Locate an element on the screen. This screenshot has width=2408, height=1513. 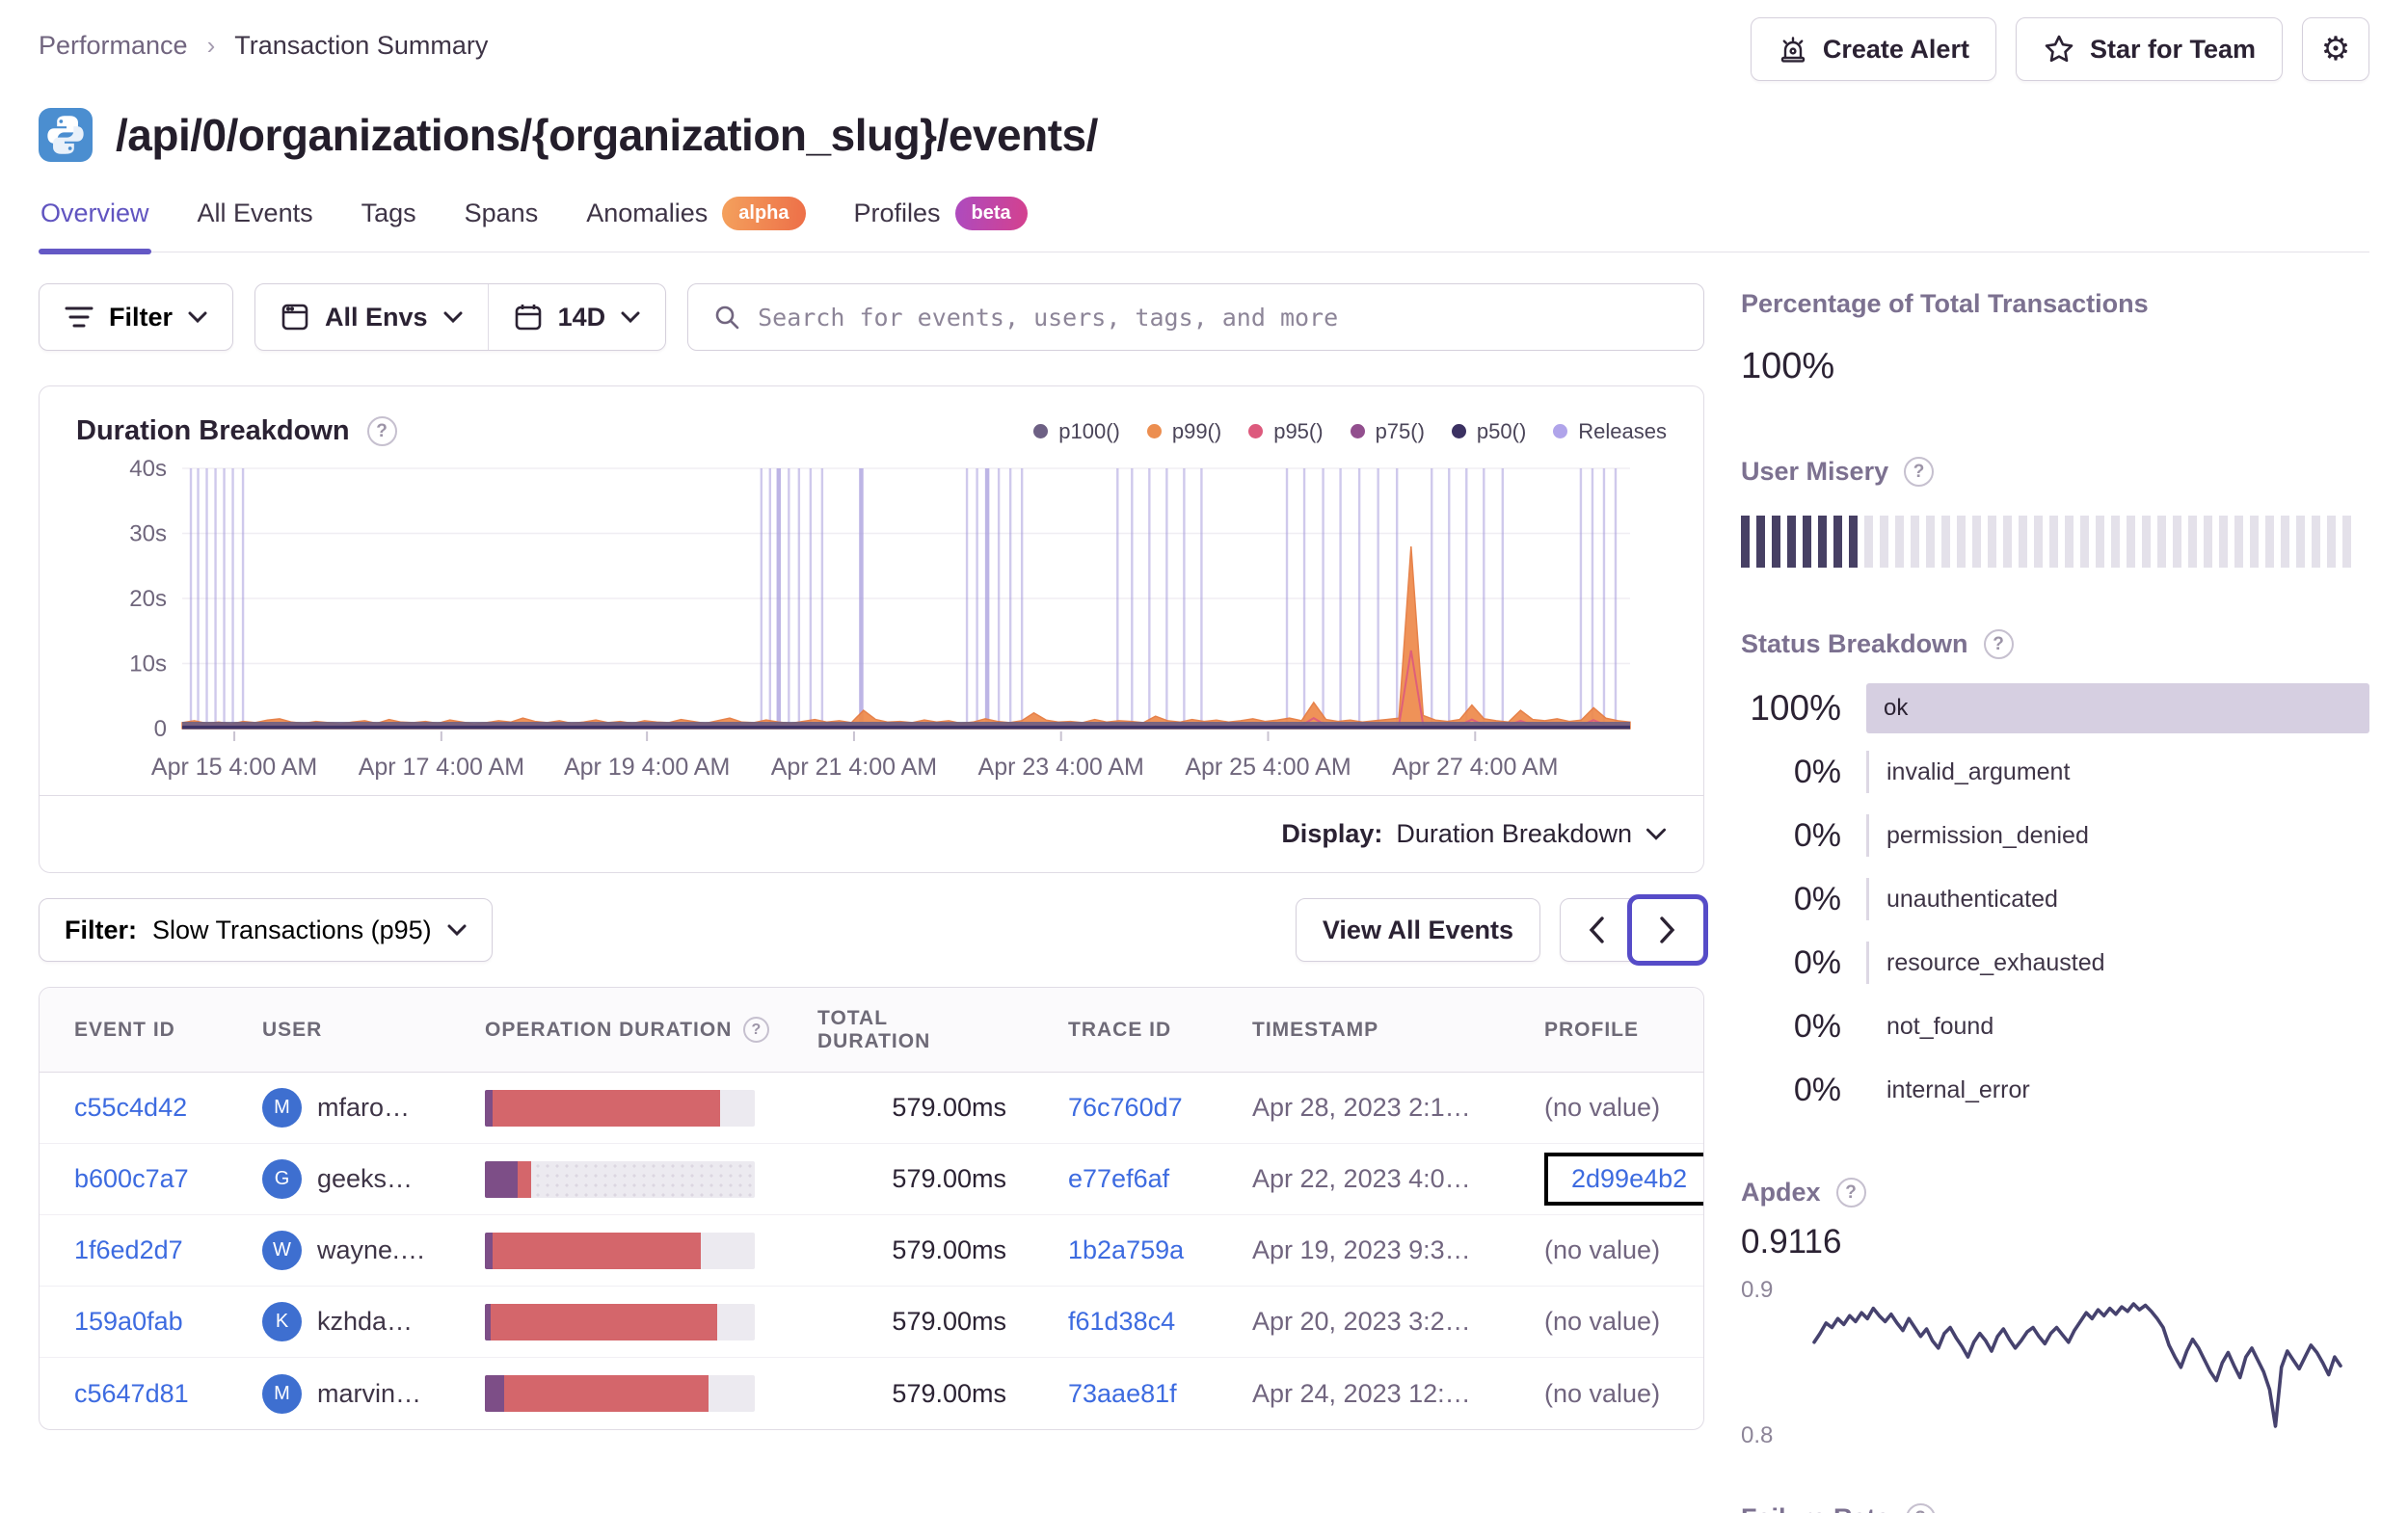
event-id-link: 1f6ed2d7 is located at coordinates (128, 1249).